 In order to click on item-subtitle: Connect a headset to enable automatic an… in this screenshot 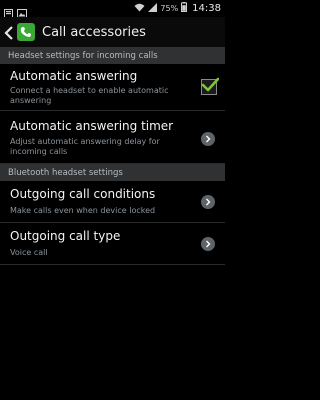, I will do `click(89, 95)`.